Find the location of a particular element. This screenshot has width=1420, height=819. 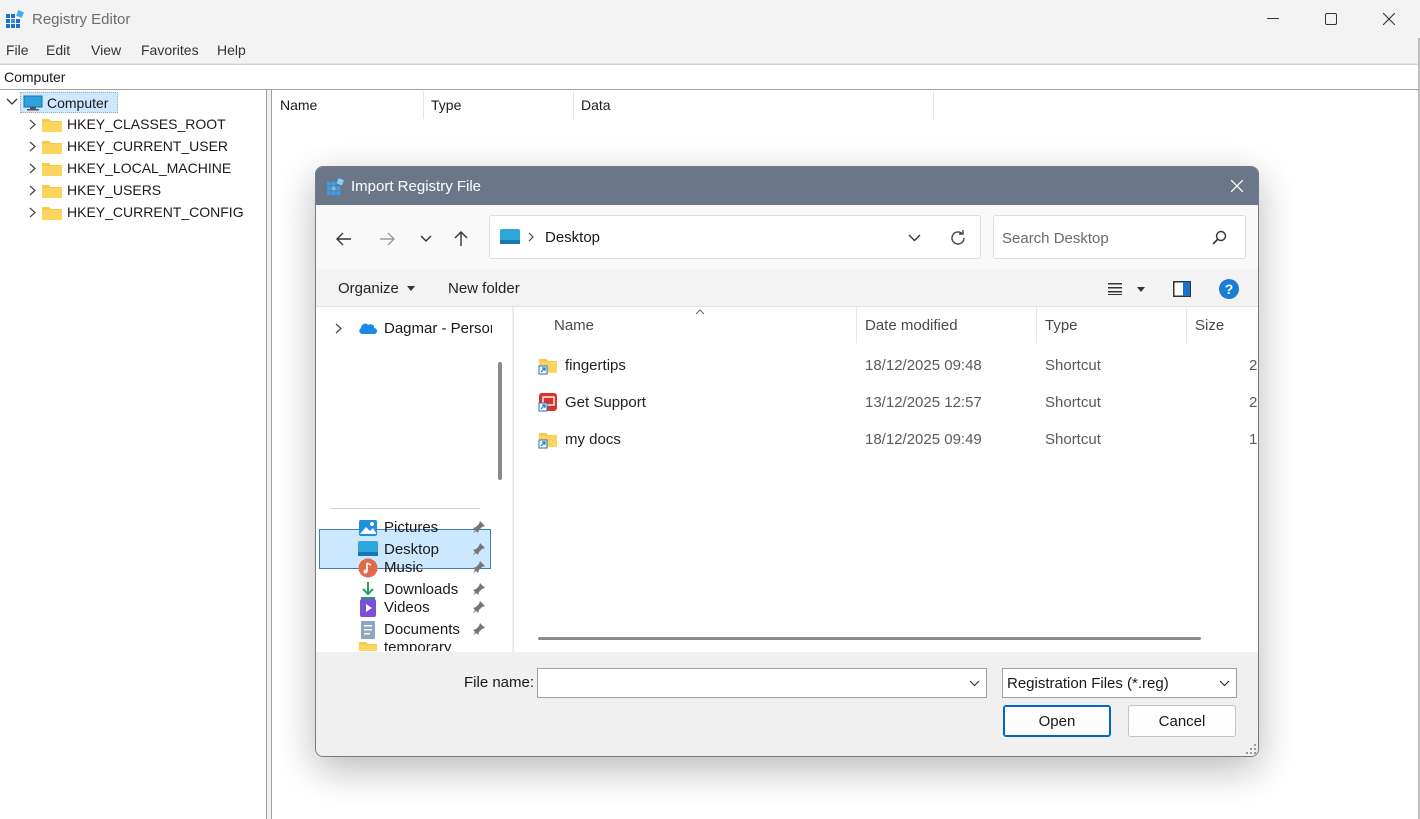

horizontal-scrollbar is located at coordinates (869, 638).